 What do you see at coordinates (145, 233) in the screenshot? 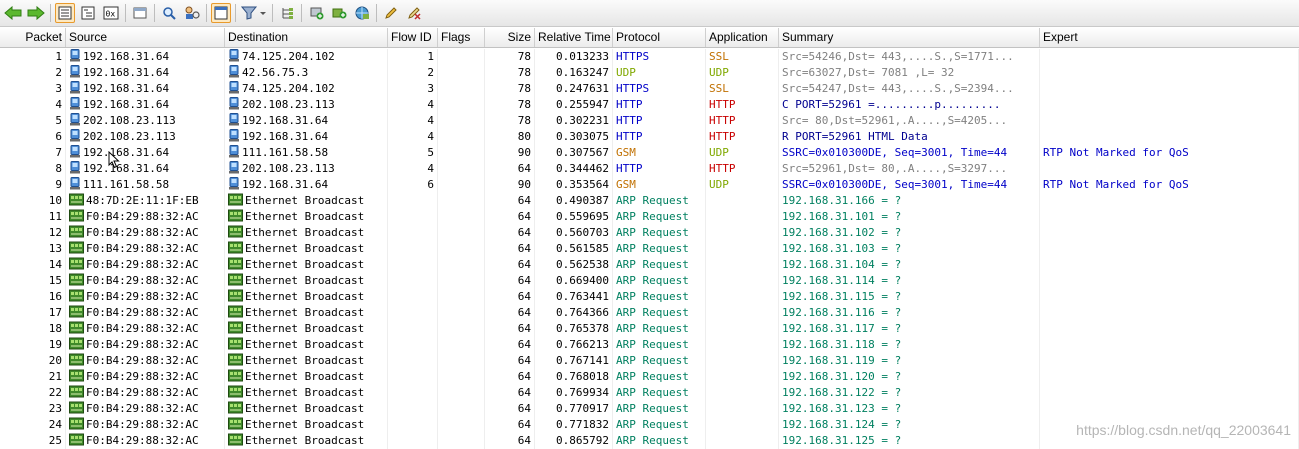
I see `source-cell: F0:B4:29:88:32:AC` at bounding box center [145, 233].